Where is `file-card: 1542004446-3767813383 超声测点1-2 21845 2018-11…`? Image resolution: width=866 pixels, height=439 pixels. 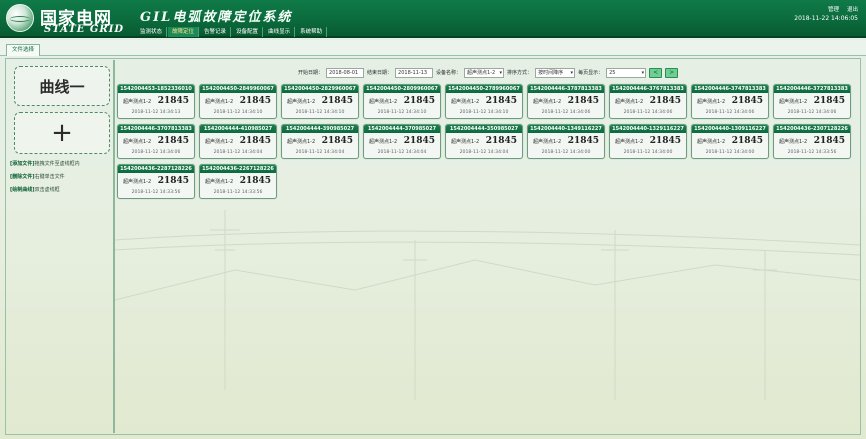
file-card: 1542004446-3767813383 超声测点1-2 21845 2018-11… is located at coordinates (648, 101).